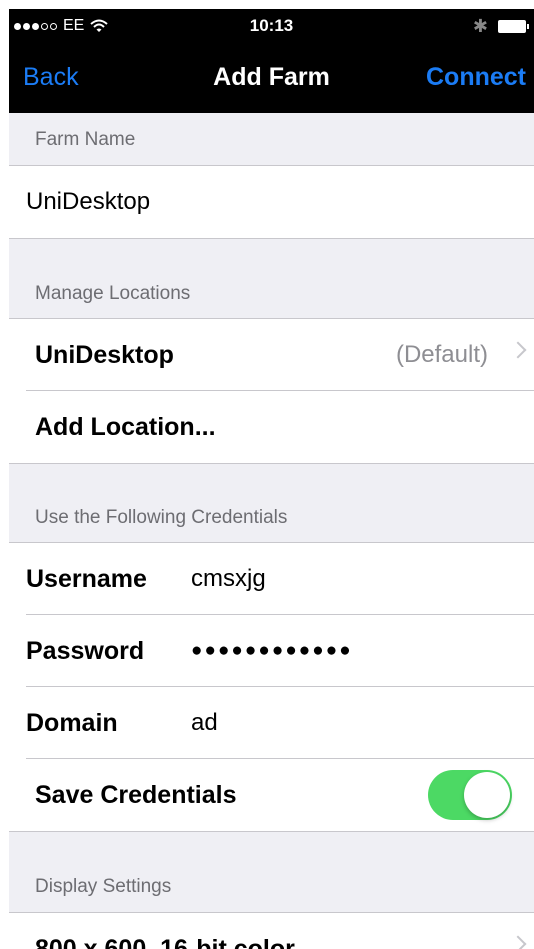  What do you see at coordinates (271, 723) in the screenshot?
I see `domain-row: Domain ad` at bounding box center [271, 723].